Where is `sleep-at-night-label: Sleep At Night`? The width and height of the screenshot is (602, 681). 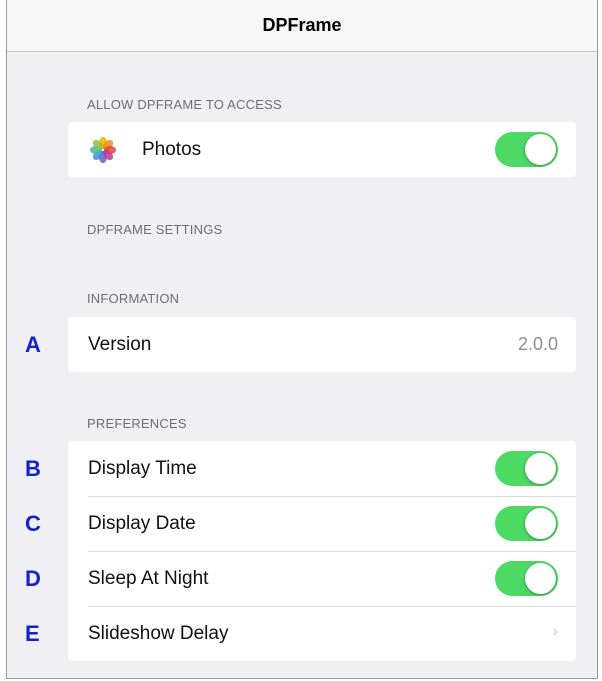 sleep-at-night-label: Sleep At Night is located at coordinates (148, 578).